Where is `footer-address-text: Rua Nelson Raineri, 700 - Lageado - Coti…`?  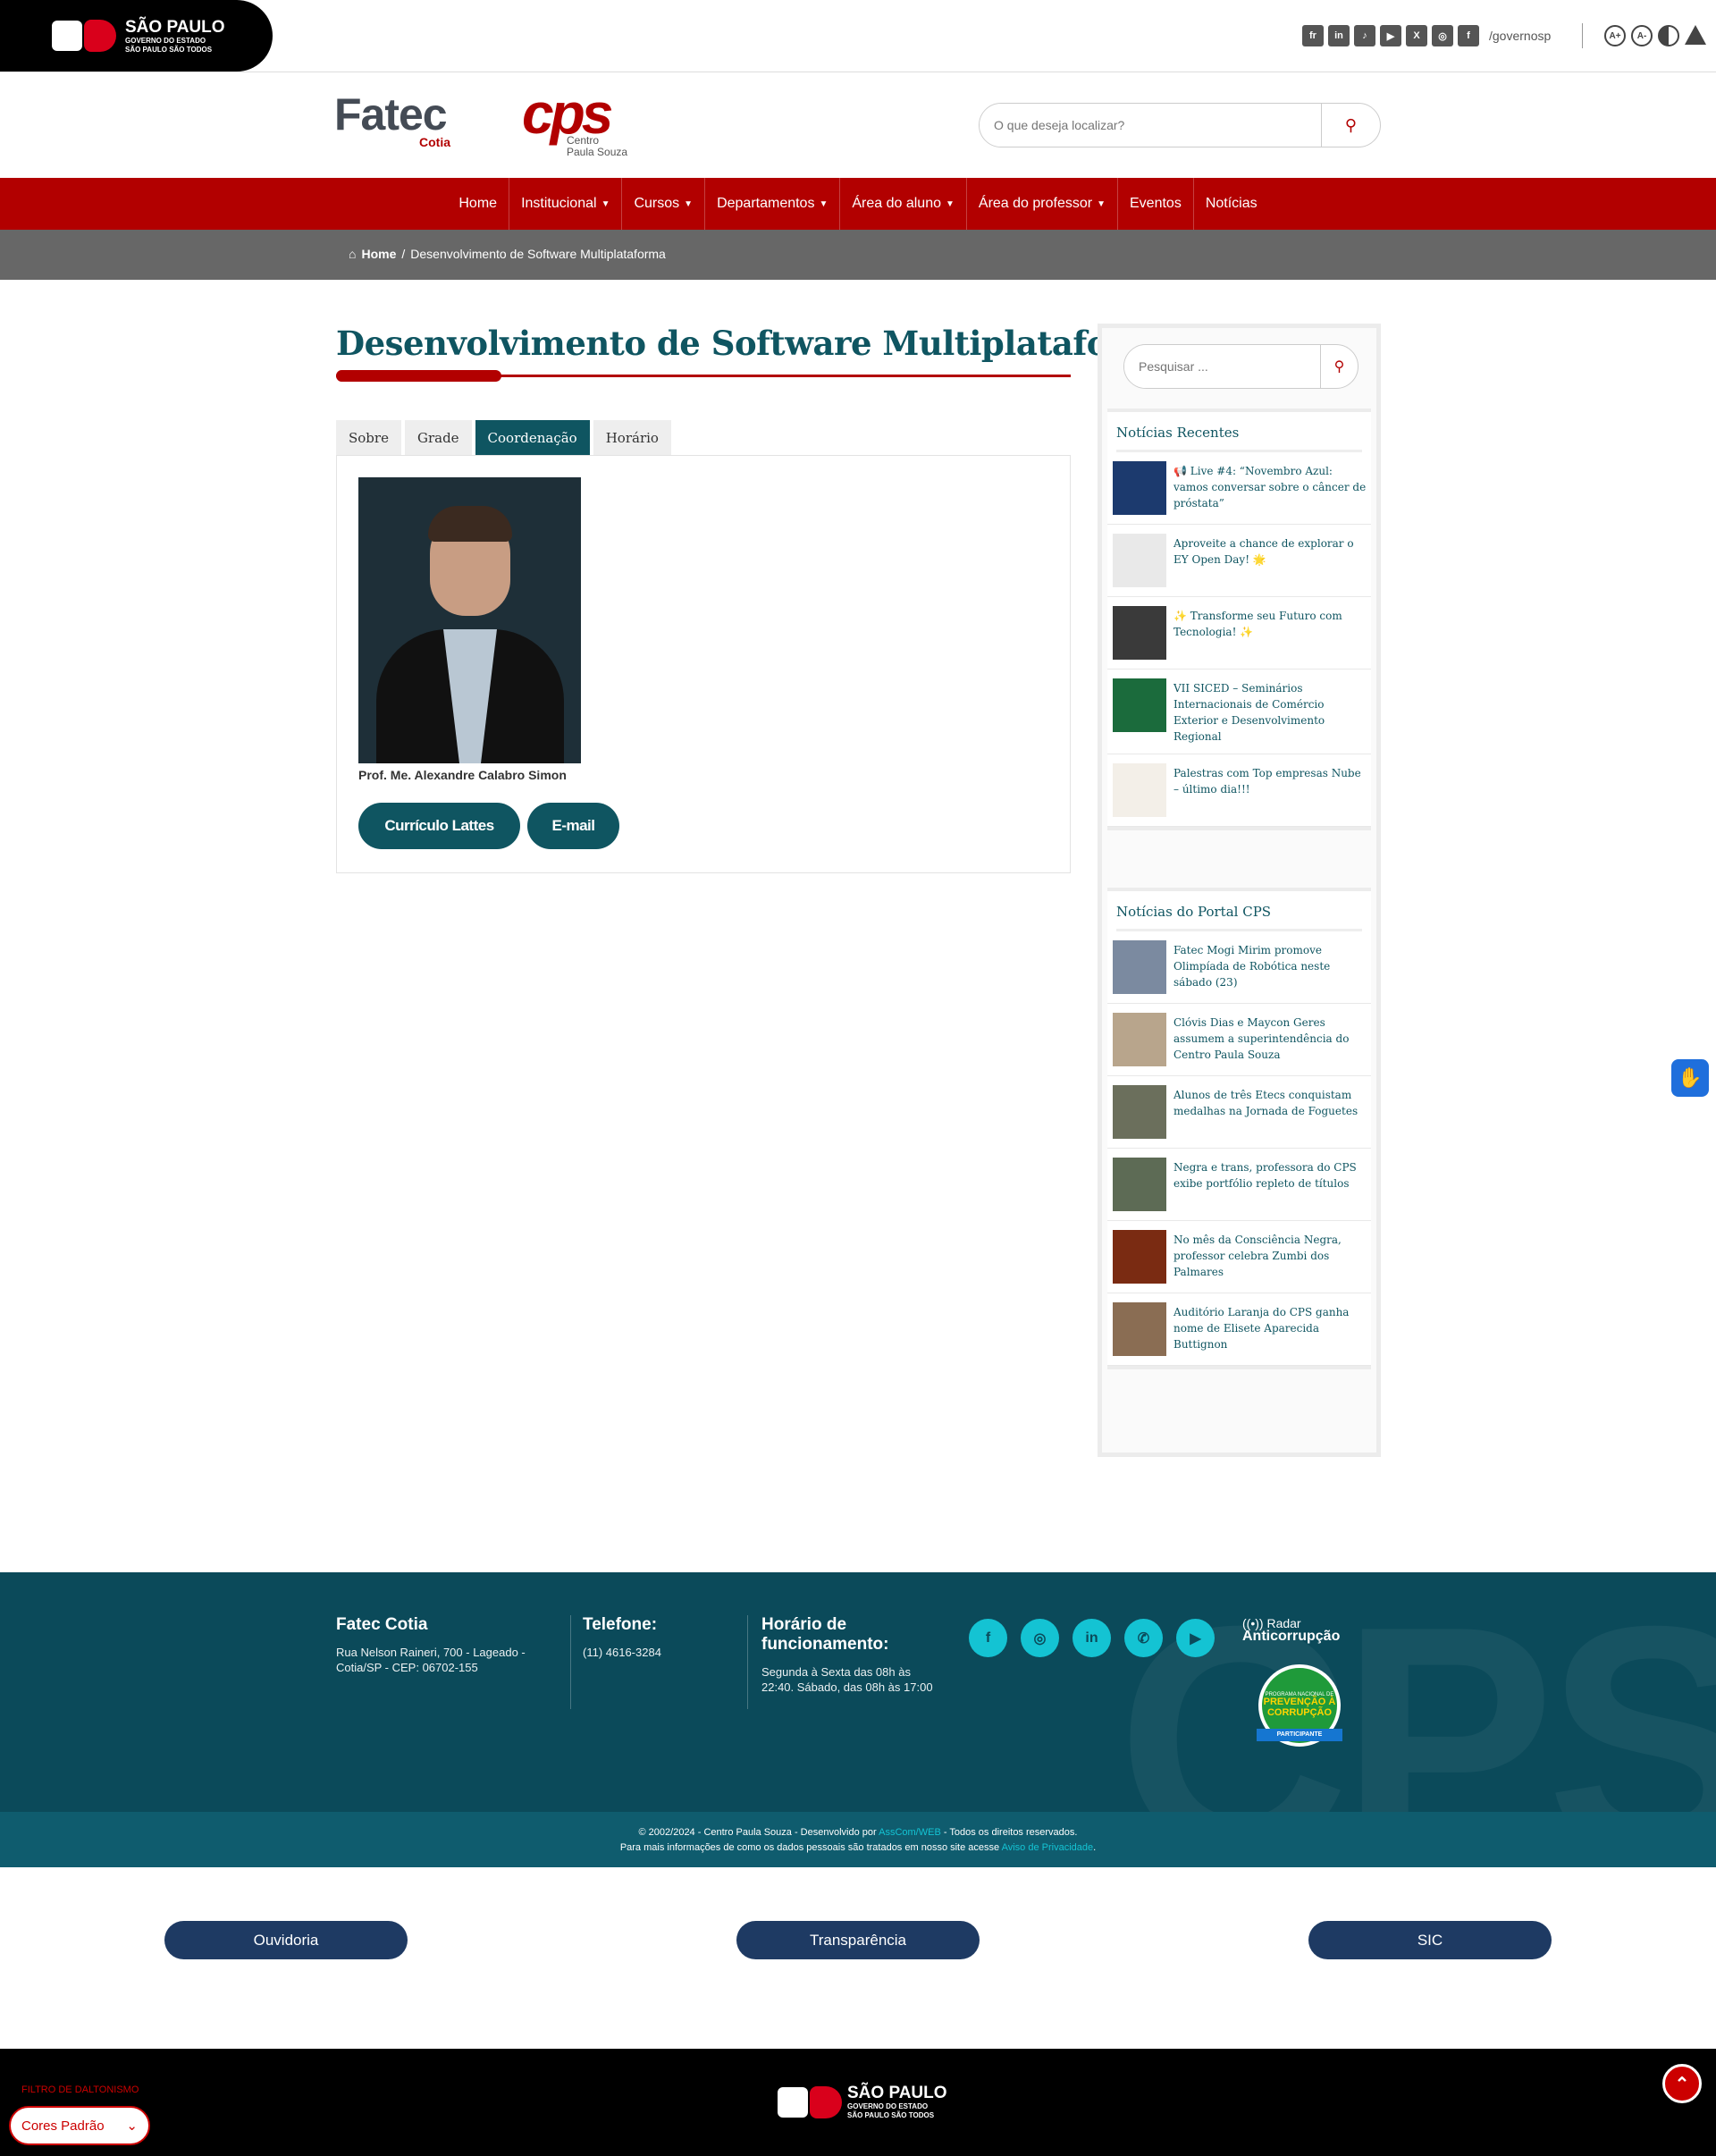 footer-address-text: Rua Nelson Raineri, 700 - Lageado - Coti… is located at coordinates (431, 1660).